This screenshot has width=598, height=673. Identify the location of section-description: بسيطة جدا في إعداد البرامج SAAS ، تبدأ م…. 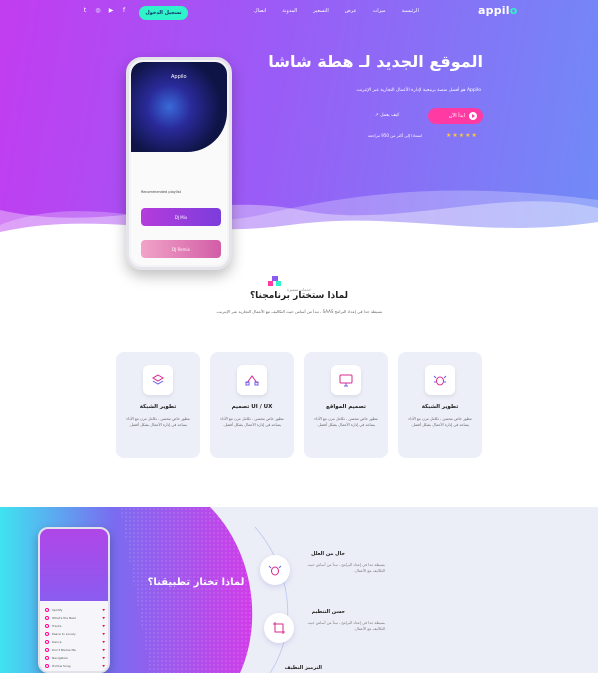
(299, 311).